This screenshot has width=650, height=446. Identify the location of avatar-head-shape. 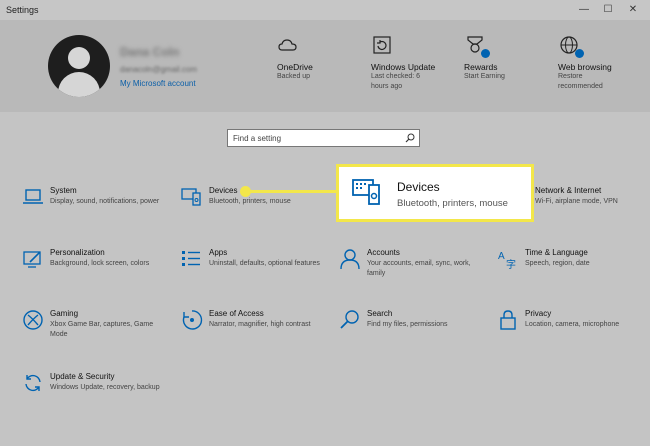
(79, 58).